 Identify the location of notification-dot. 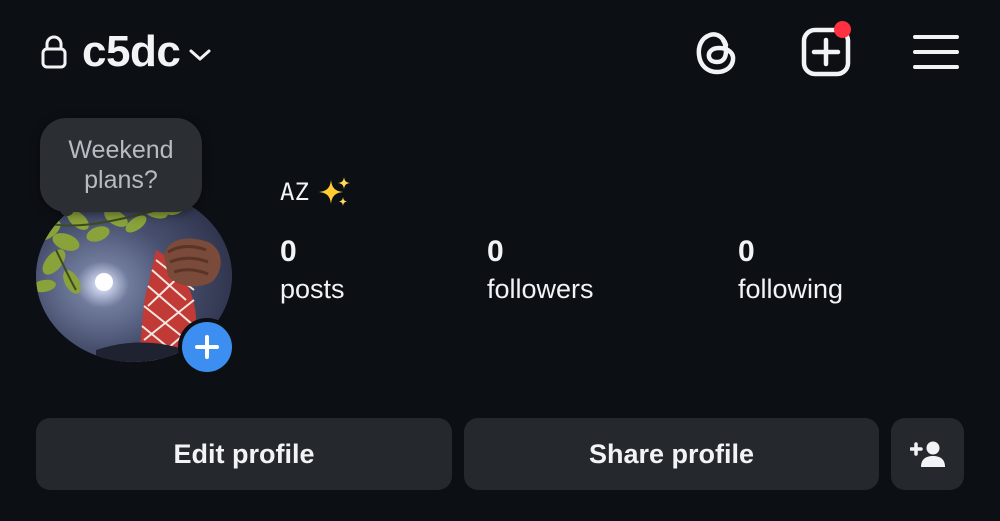
(842, 29).